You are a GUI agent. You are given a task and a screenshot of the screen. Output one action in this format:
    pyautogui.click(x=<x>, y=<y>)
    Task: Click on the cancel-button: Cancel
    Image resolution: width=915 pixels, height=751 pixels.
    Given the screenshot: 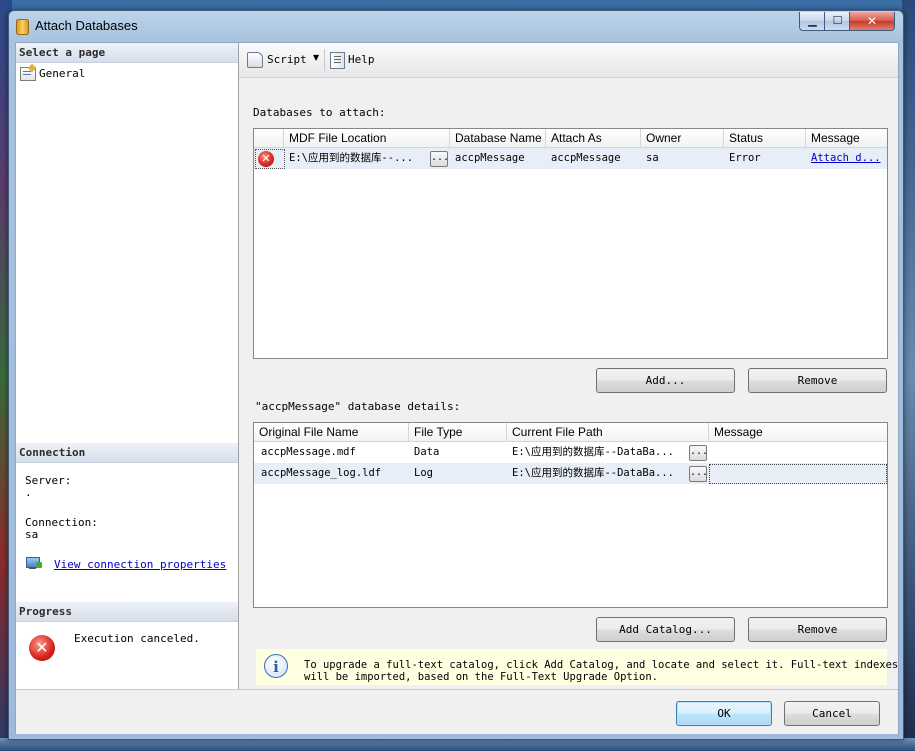 What is the action you would take?
    pyautogui.click(x=832, y=713)
    